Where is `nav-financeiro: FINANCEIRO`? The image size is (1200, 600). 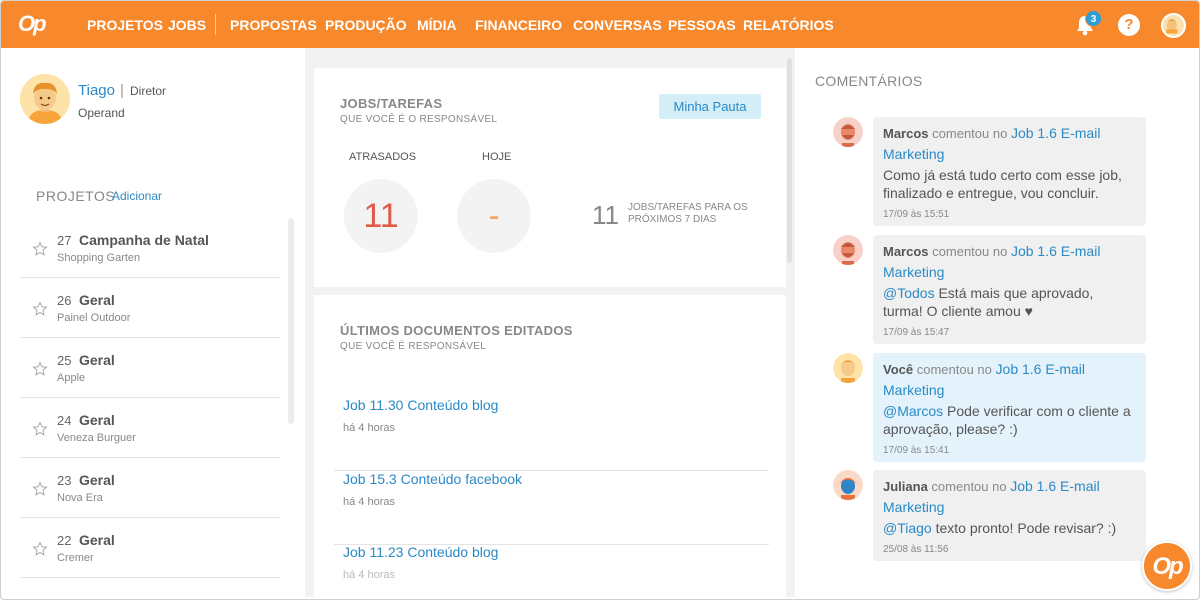 nav-financeiro: FINANCEIRO is located at coordinates (518, 25).